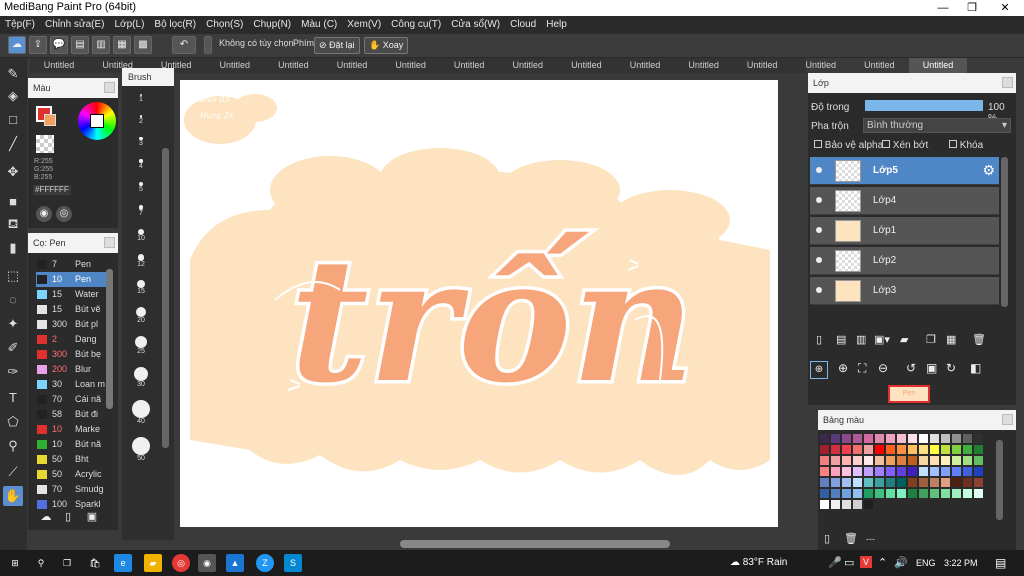  What do you see at coordinates (207, 563) in the screenshot?
I see `medibang-icon: ◉` at bounding box center [207, 563].